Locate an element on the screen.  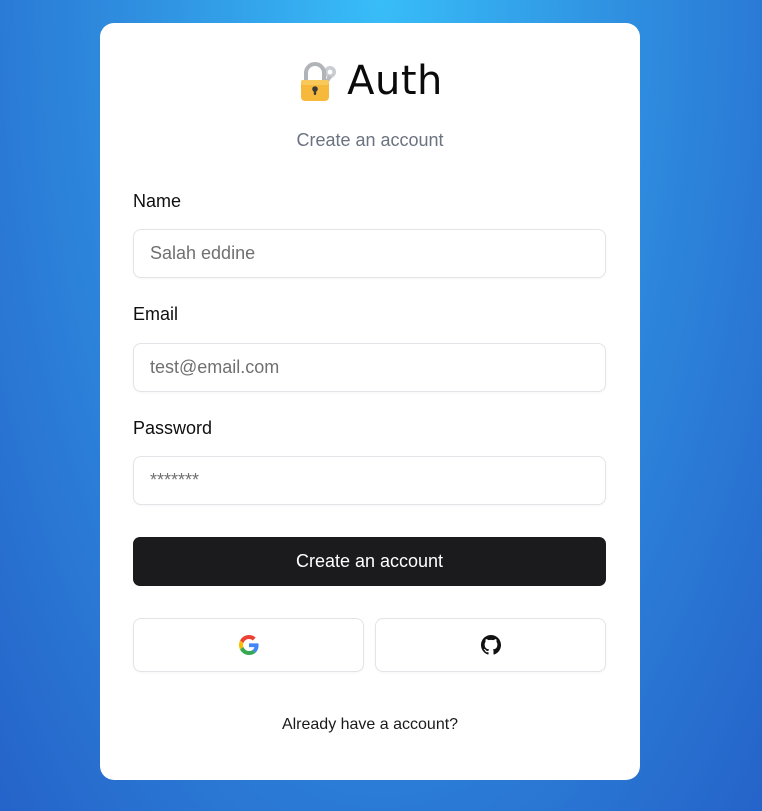
card-header: Auth is located at coordinates (370, 81).